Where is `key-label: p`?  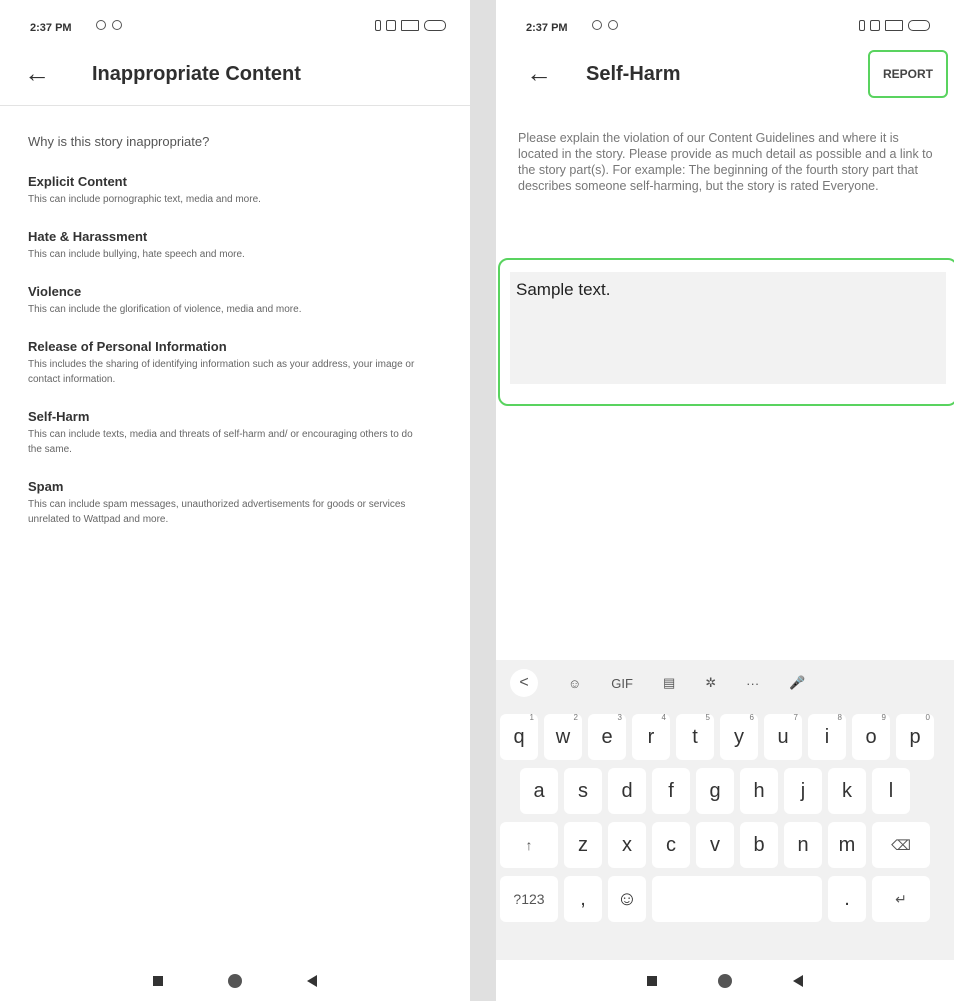 key-label: p is located at coordinates (915, 737).